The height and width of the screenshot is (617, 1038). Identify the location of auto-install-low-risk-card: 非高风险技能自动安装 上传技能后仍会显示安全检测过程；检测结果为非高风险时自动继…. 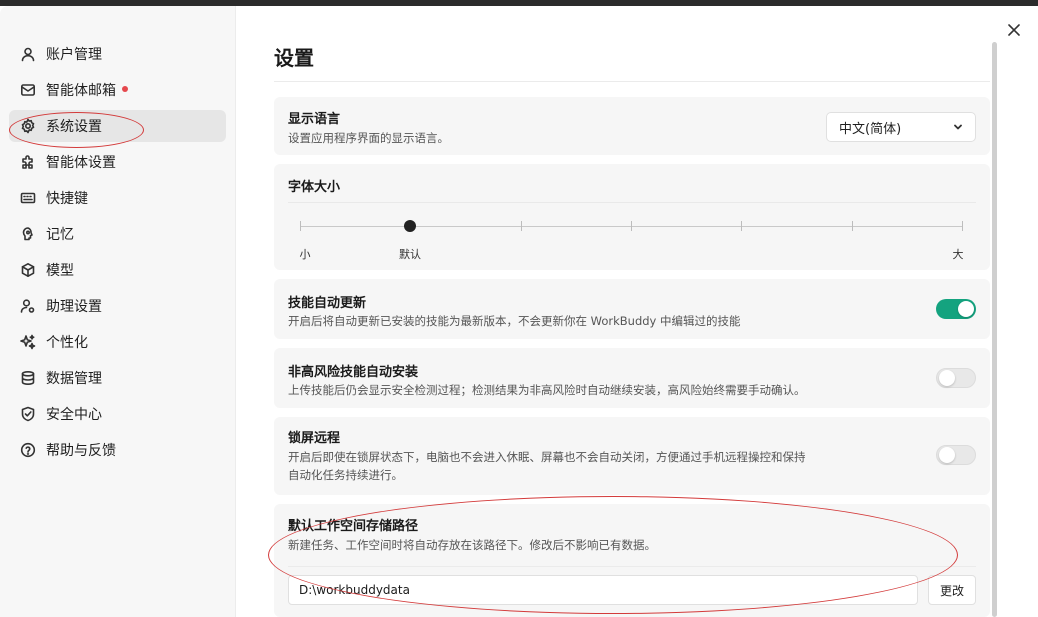
(632, 378).